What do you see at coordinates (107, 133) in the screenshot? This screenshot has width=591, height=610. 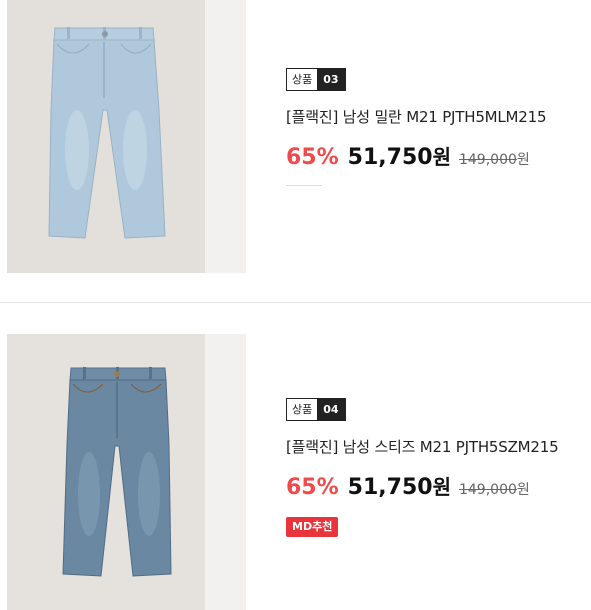 I see `light-wash-jeans-image` at bounding box center [107, 133].